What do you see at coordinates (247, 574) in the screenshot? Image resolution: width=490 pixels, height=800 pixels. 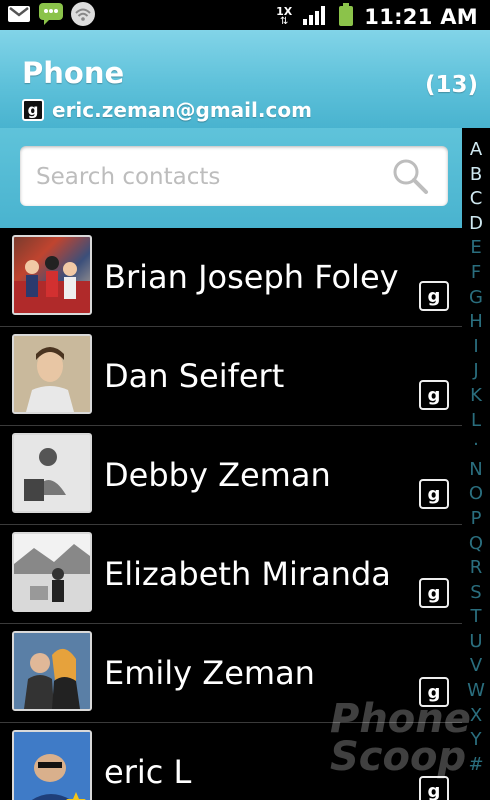 I see `contact-name: Elizabeth Miranda` at bounding box center [247, 574].